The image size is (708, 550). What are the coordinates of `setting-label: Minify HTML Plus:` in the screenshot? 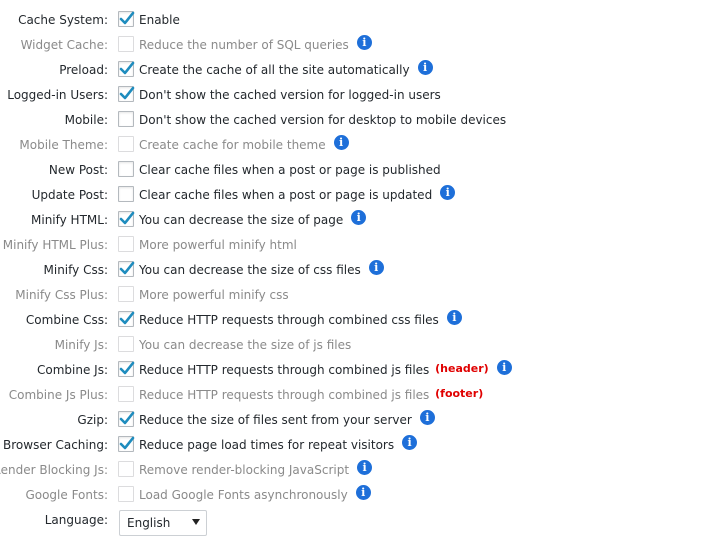 It's located at (55, 245).